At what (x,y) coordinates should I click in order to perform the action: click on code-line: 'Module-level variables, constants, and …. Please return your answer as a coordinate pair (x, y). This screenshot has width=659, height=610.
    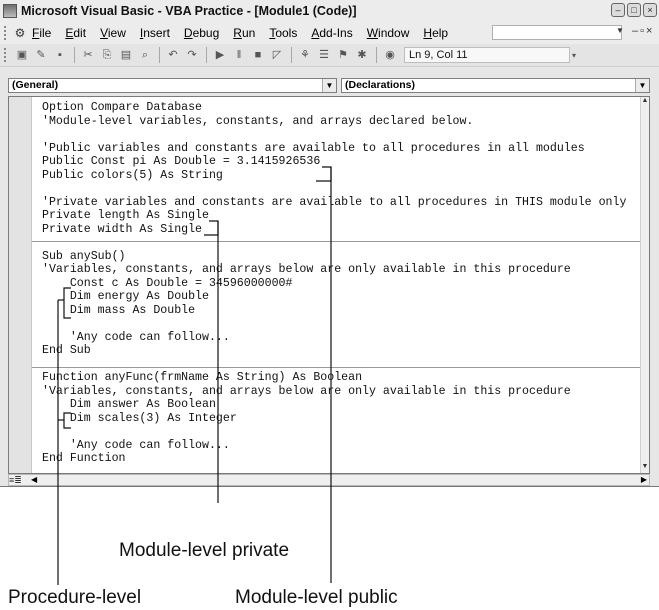
    Looking at the image, I should click on (334, 122).